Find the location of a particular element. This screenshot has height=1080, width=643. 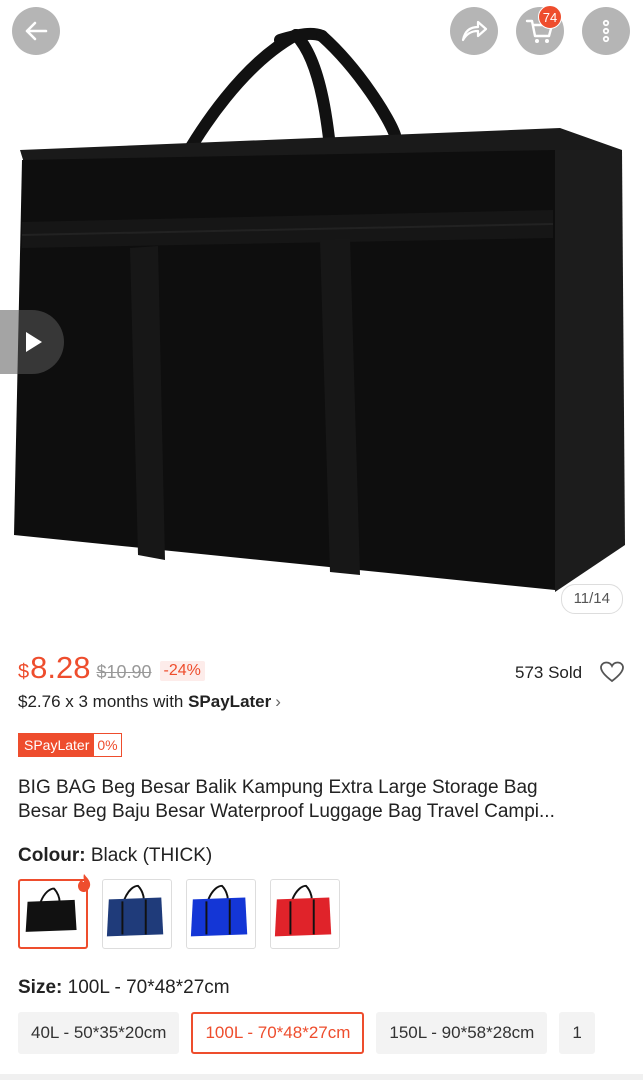

play-icon is located at coordinates (34, 342).